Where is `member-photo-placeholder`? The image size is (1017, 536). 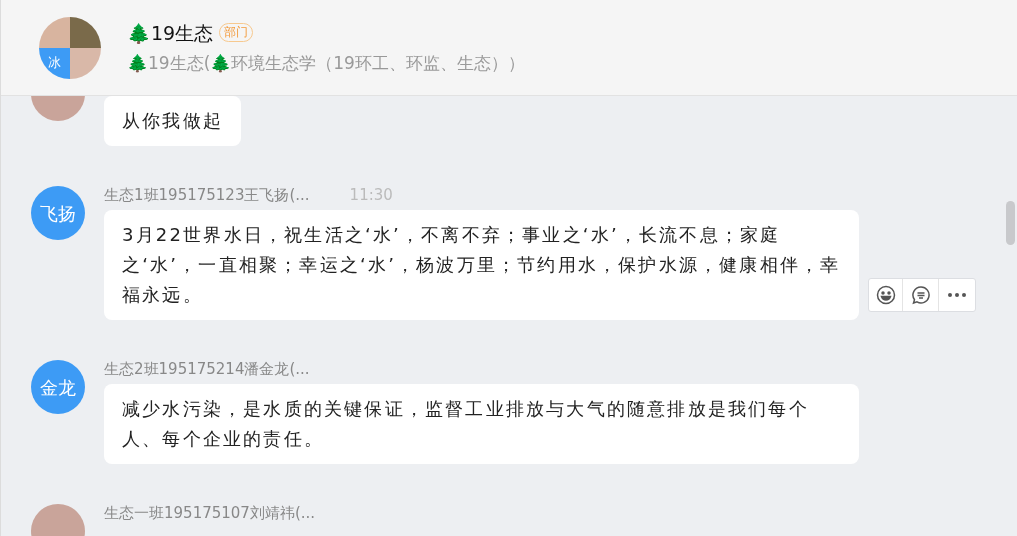 member-photo-placeholder is located at coordinates (85, 63).